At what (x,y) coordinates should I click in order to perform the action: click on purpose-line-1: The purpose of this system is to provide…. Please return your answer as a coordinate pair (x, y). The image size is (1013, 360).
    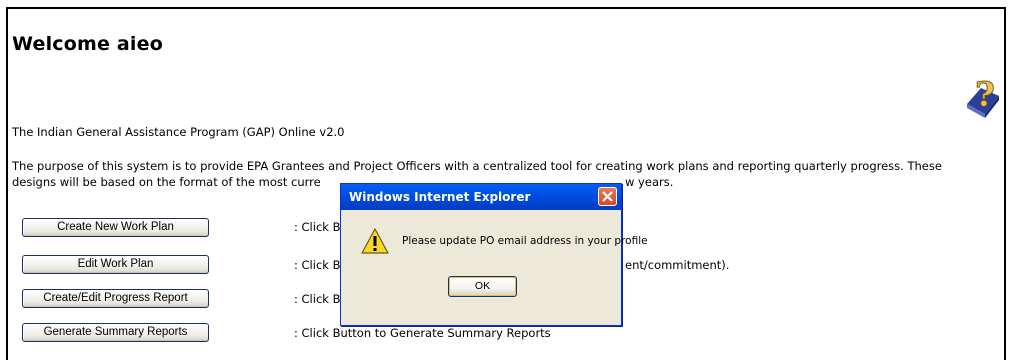
    Looking at the image, I should click on (477, 166).